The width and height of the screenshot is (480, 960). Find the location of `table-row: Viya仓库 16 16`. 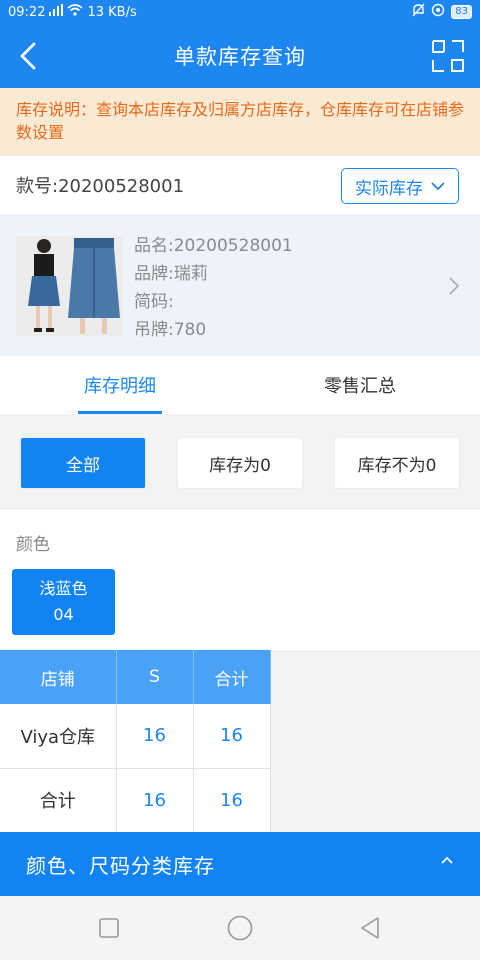

table-row: Viya仓库 16 16 is located at coordinates (135, 736).